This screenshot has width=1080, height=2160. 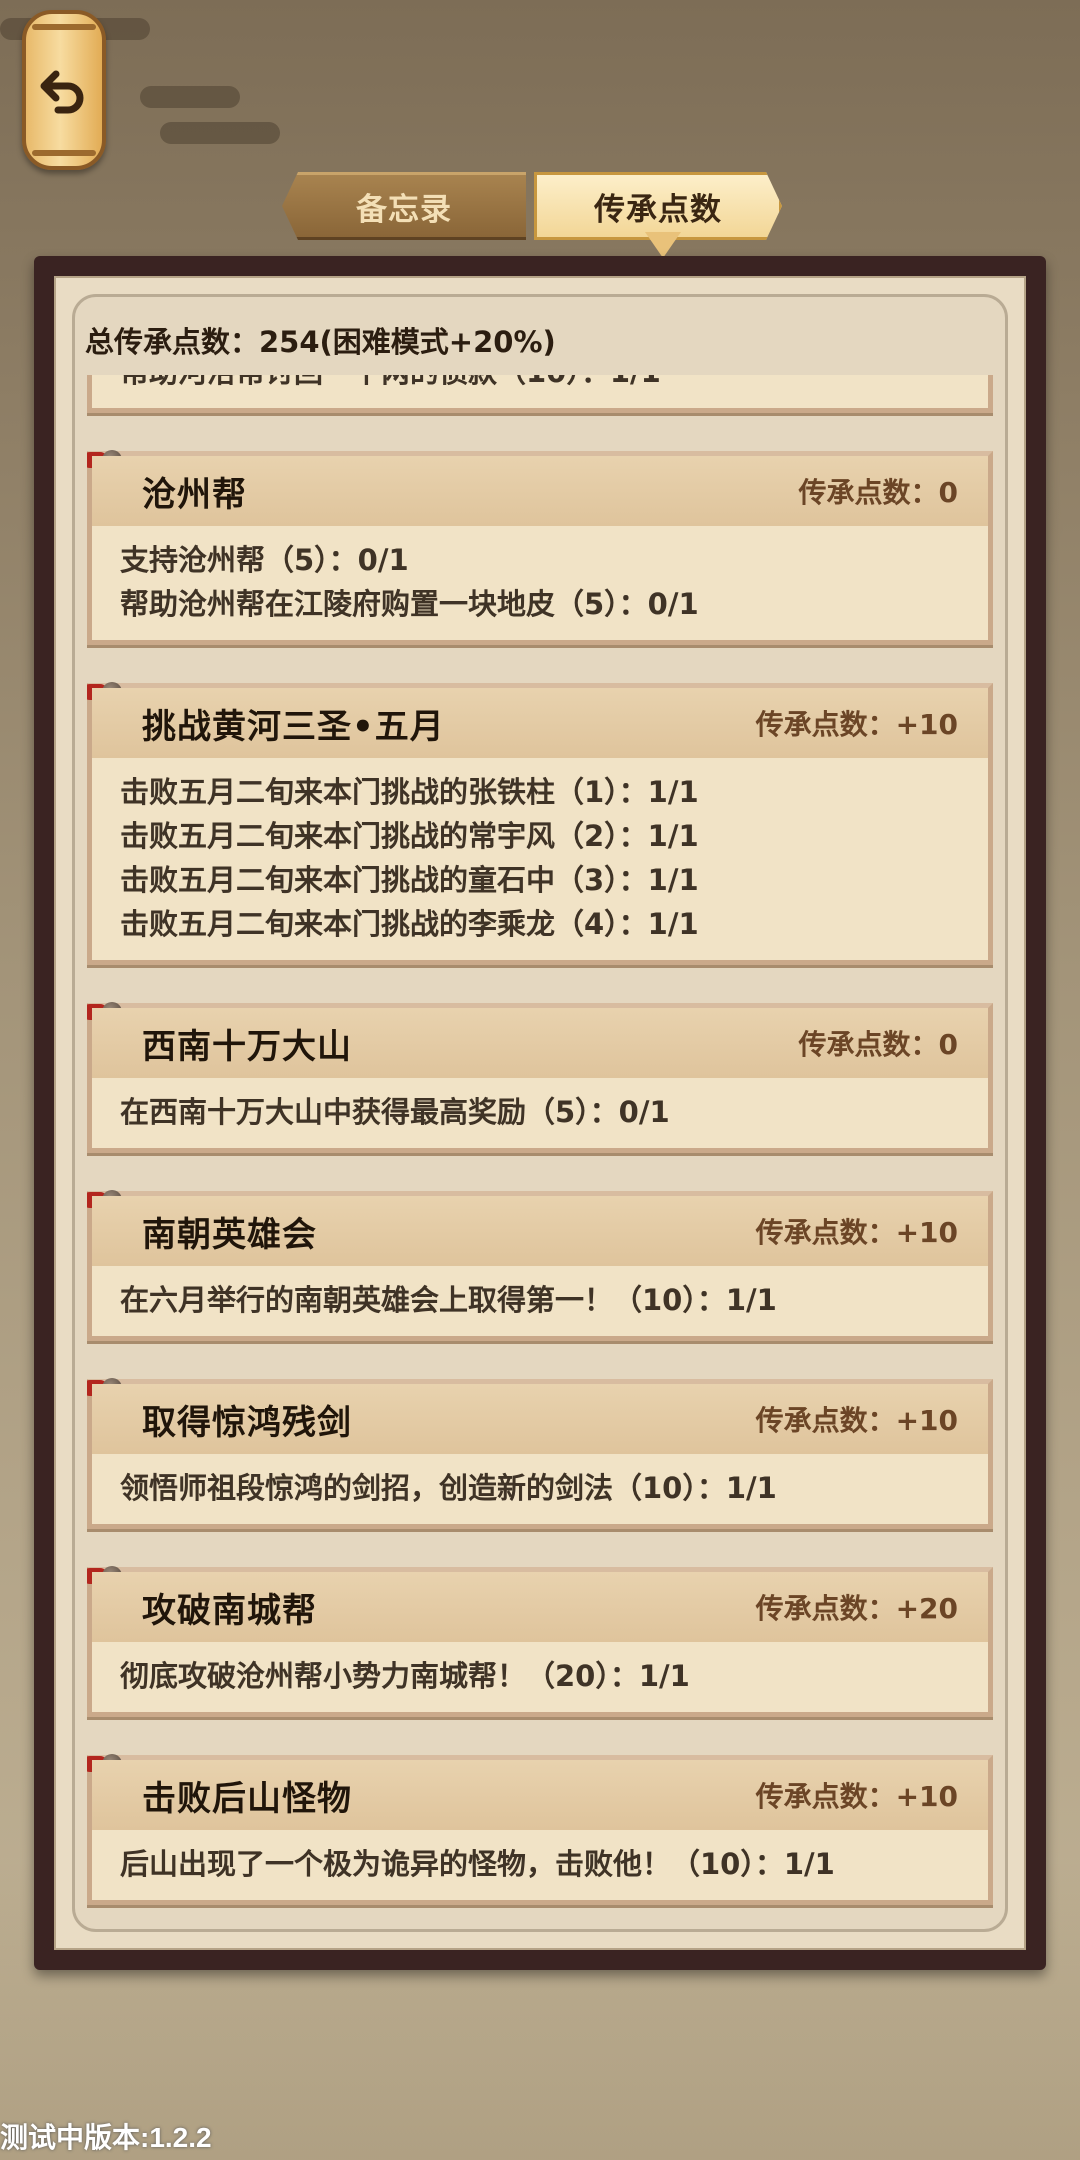 What do you see at coordinates (540, 384) in the screenshot?
I see `task-item: 帮助河洛帮讨回一千两的债款（10）：1/1` at bounding box center [540, 384].